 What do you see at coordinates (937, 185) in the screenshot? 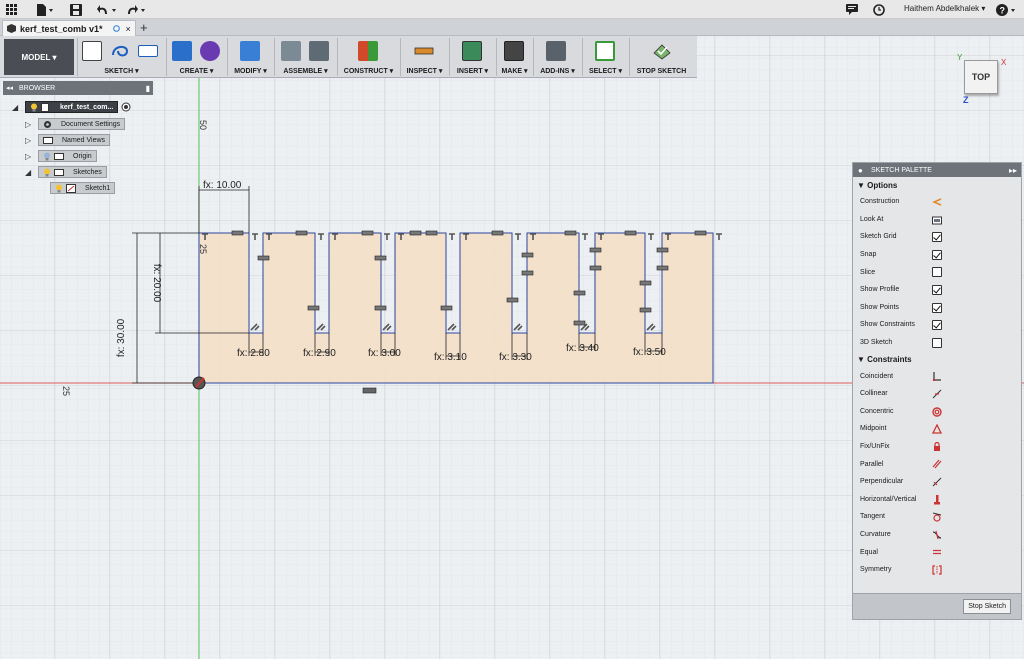
I see `options-section-header: ▼ Options` at bounding box center [937, 185].